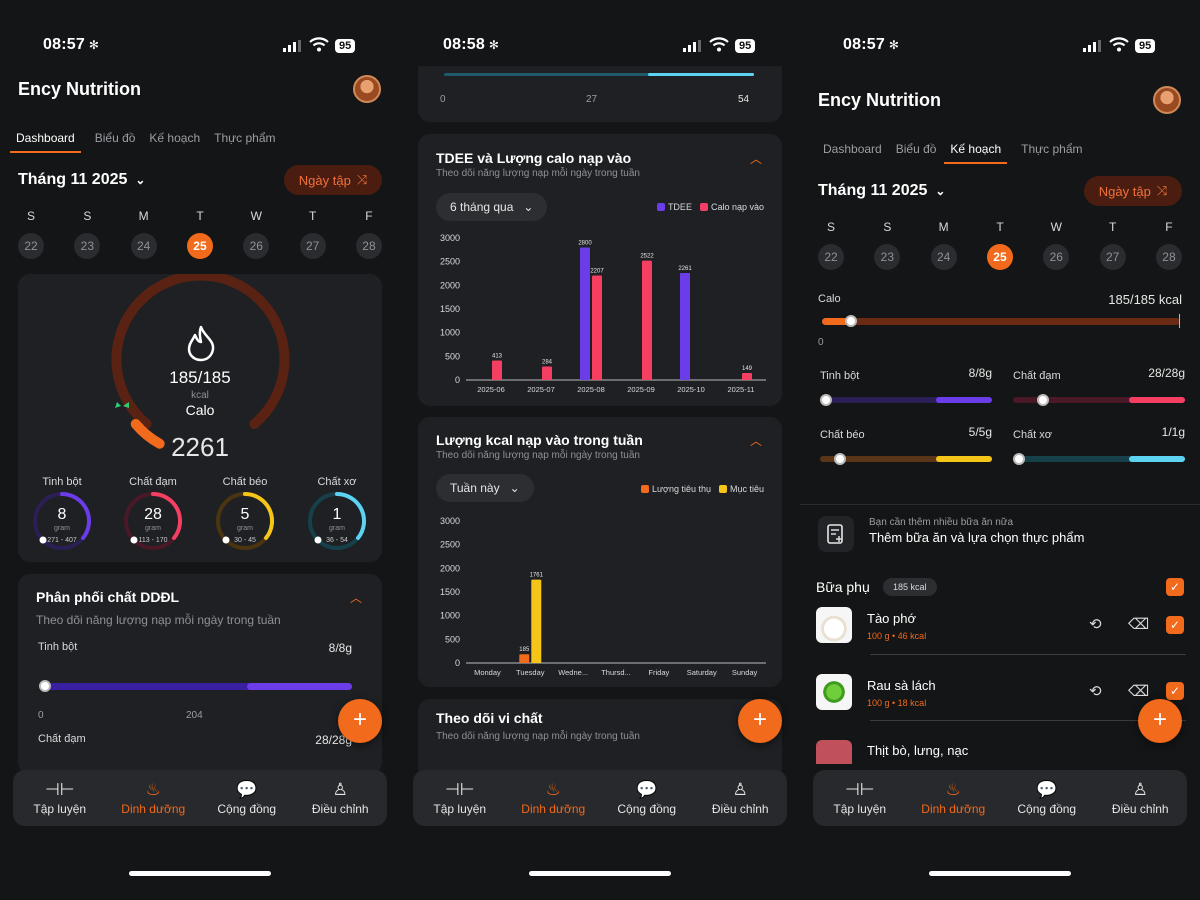  Describe the element at coordinates (918, 750) in the screenshot. I see `food-name: Thịt bò, lưng, nạc` at that location.